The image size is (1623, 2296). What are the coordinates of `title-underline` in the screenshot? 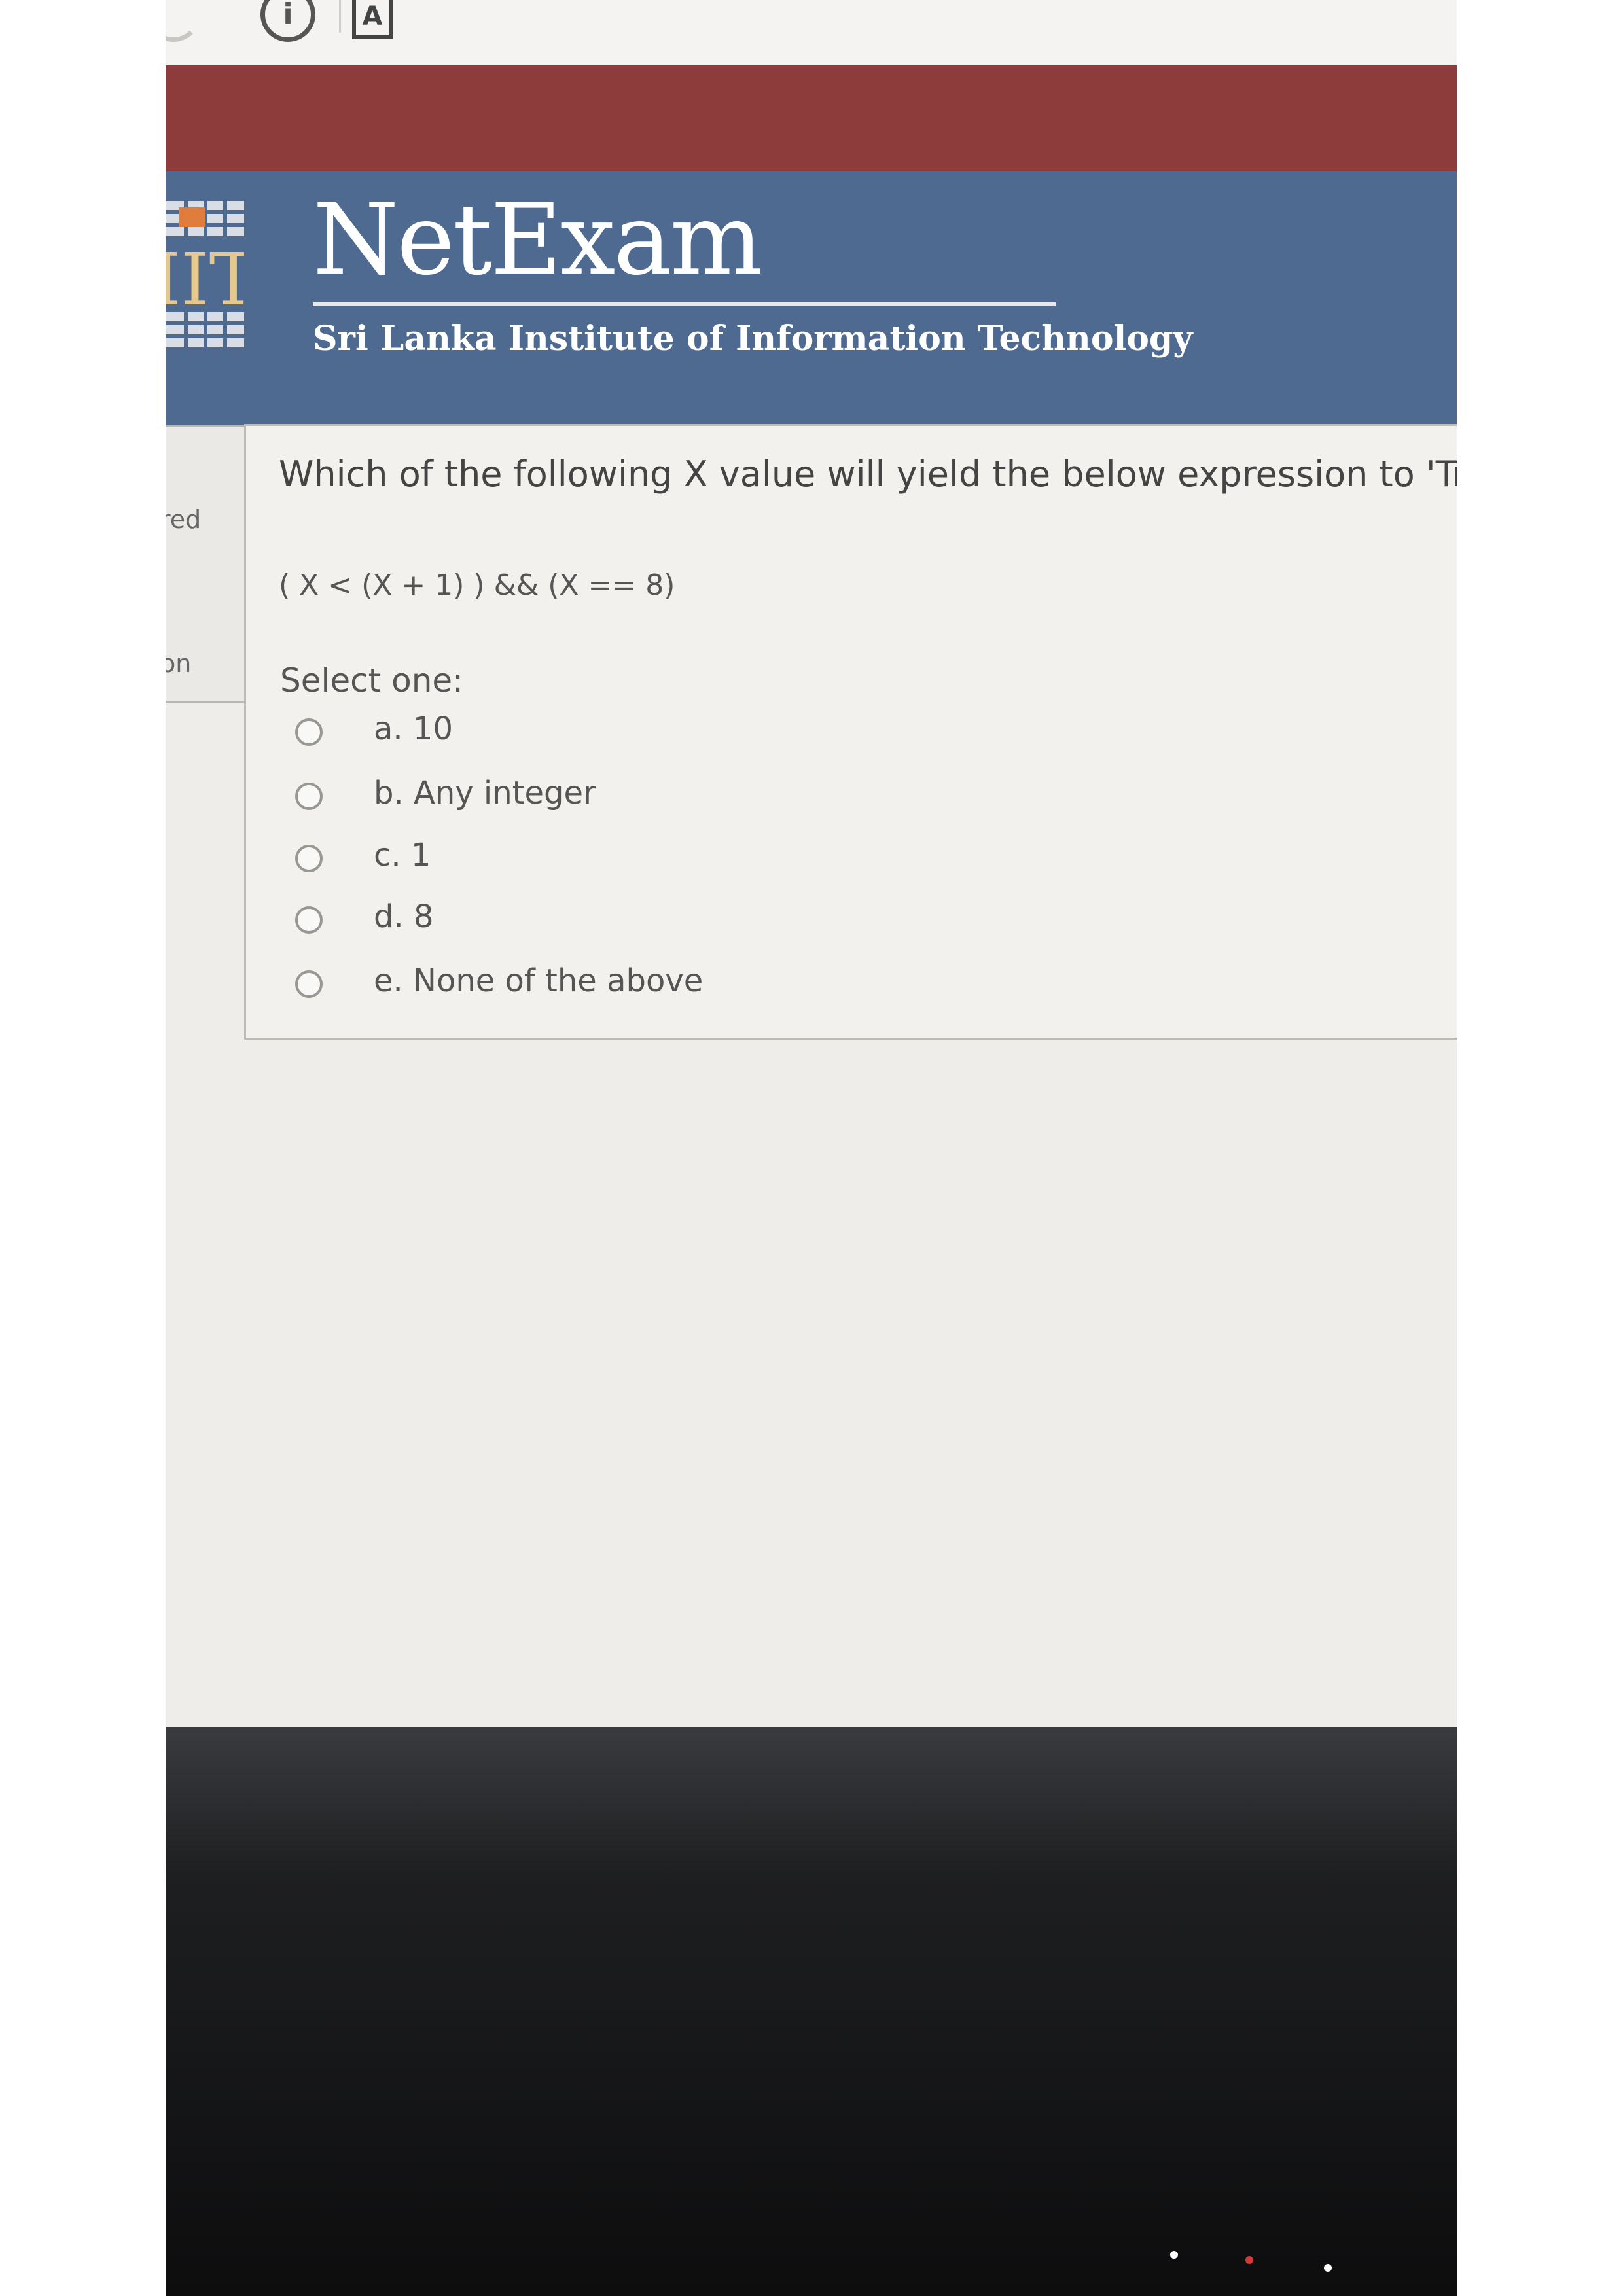 It's located at (684, 304).